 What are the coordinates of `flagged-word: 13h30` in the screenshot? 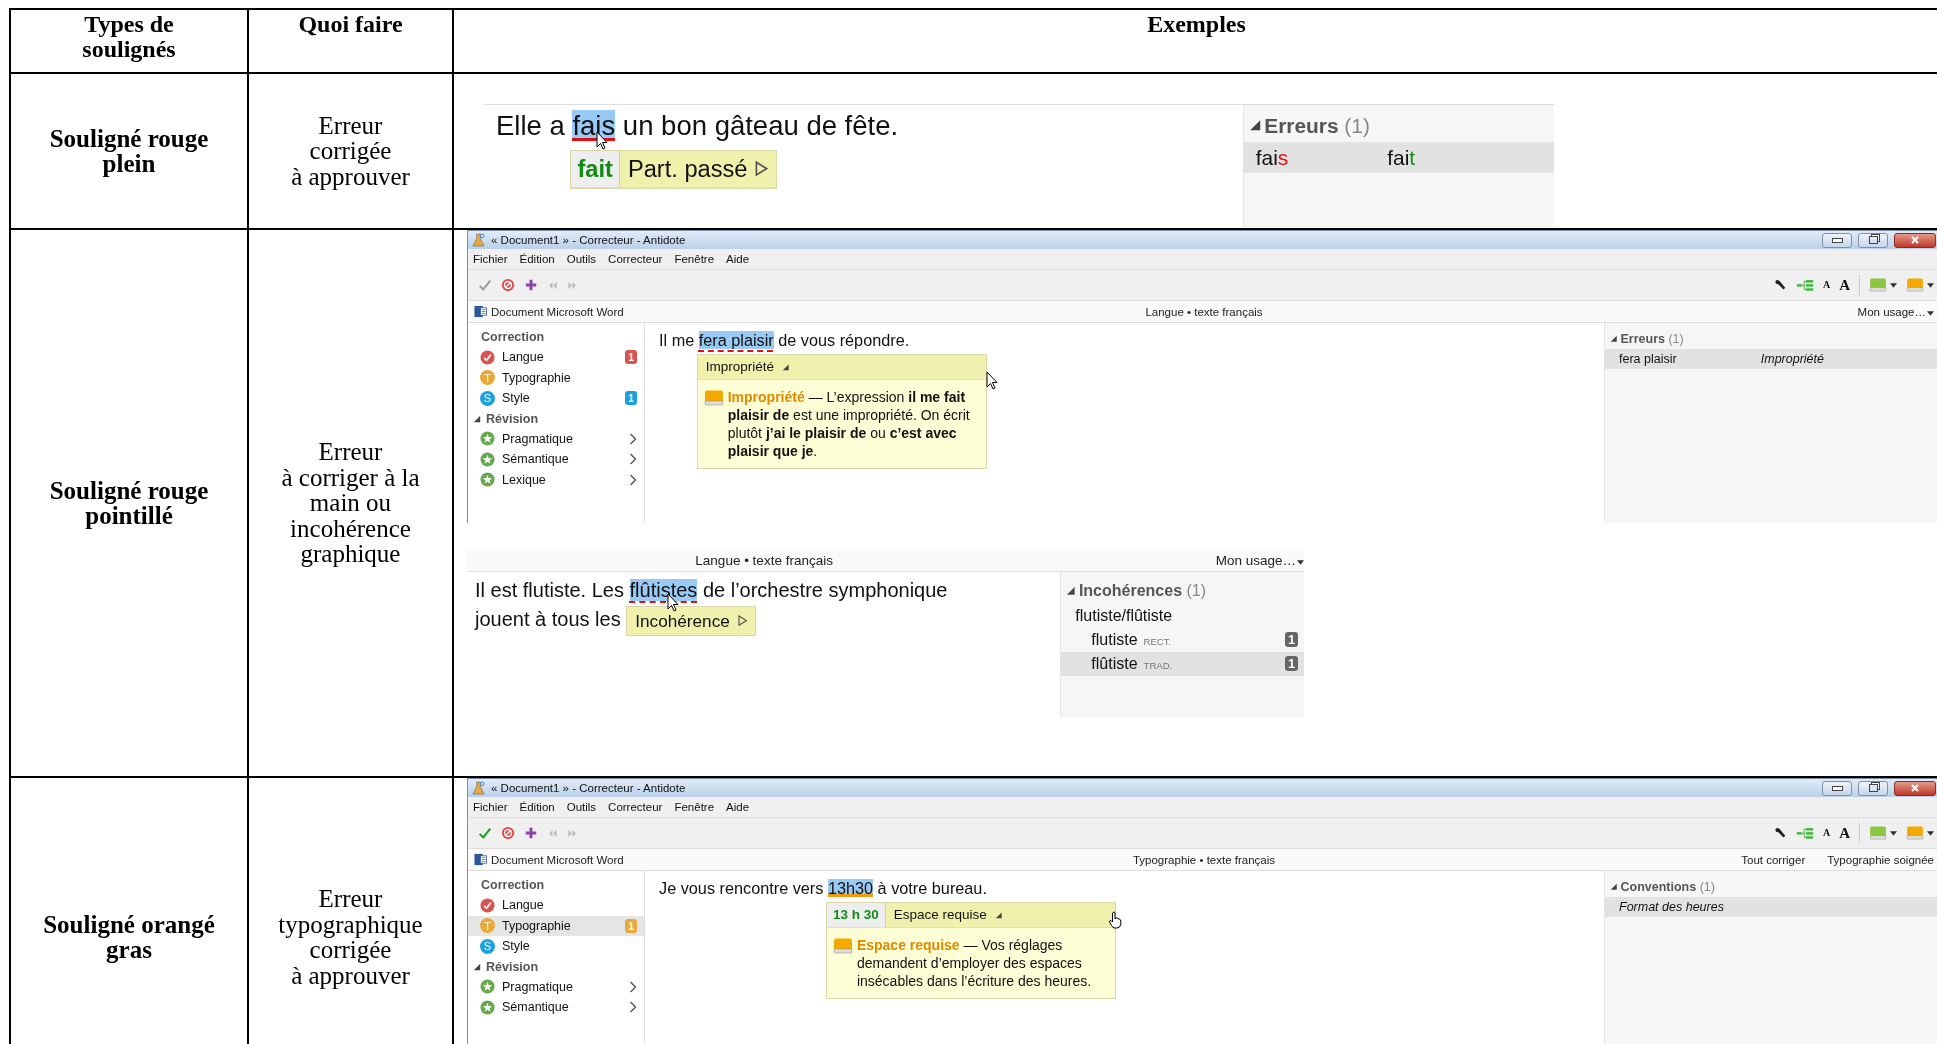 It's located at (850, 888).